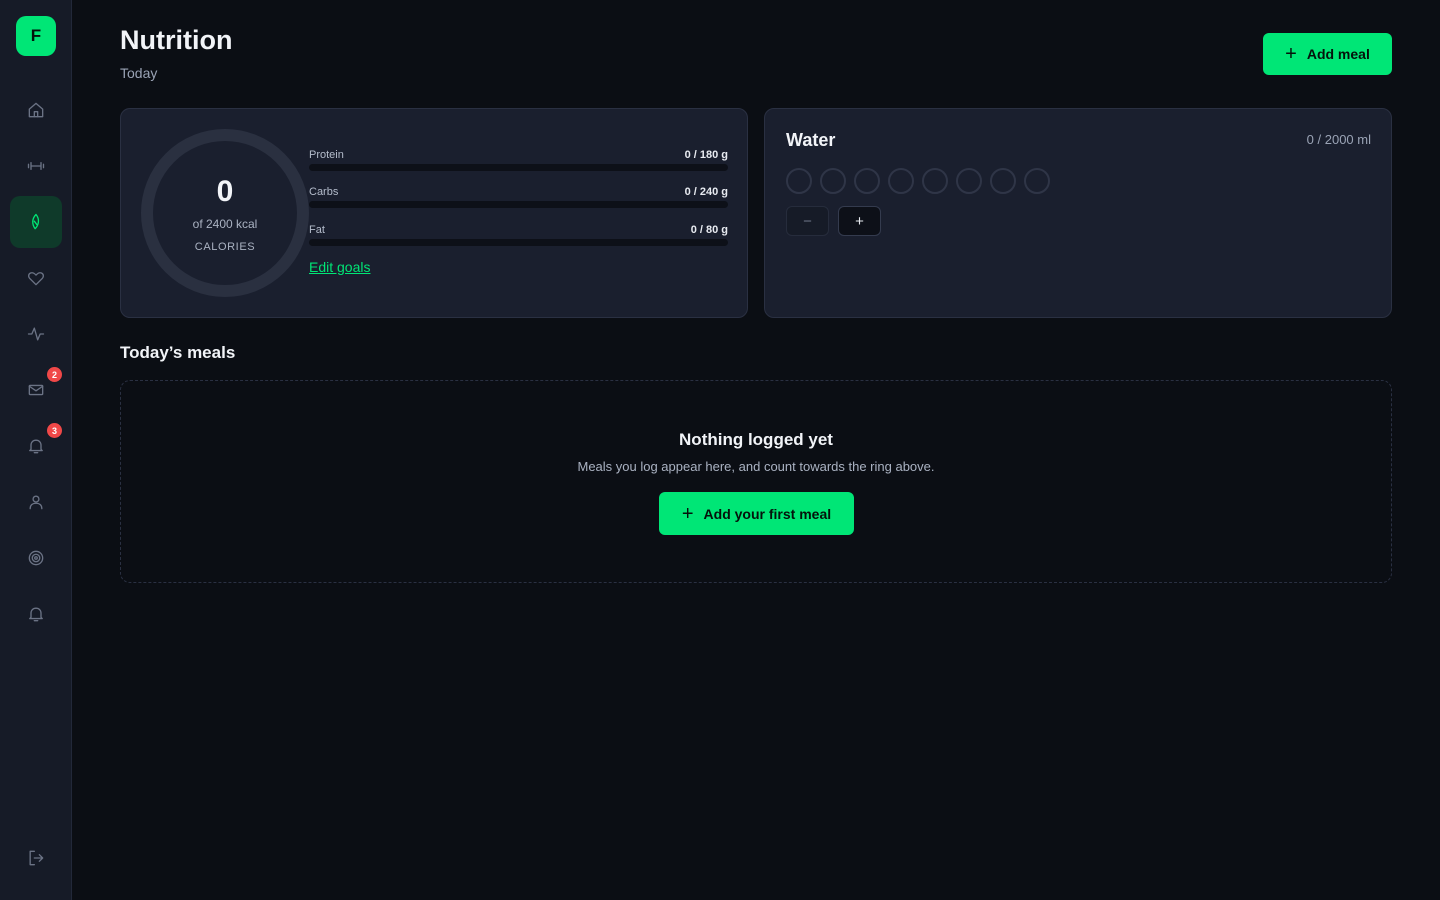  I want to click on sidebar-item-nutrition, so click(36, 222).